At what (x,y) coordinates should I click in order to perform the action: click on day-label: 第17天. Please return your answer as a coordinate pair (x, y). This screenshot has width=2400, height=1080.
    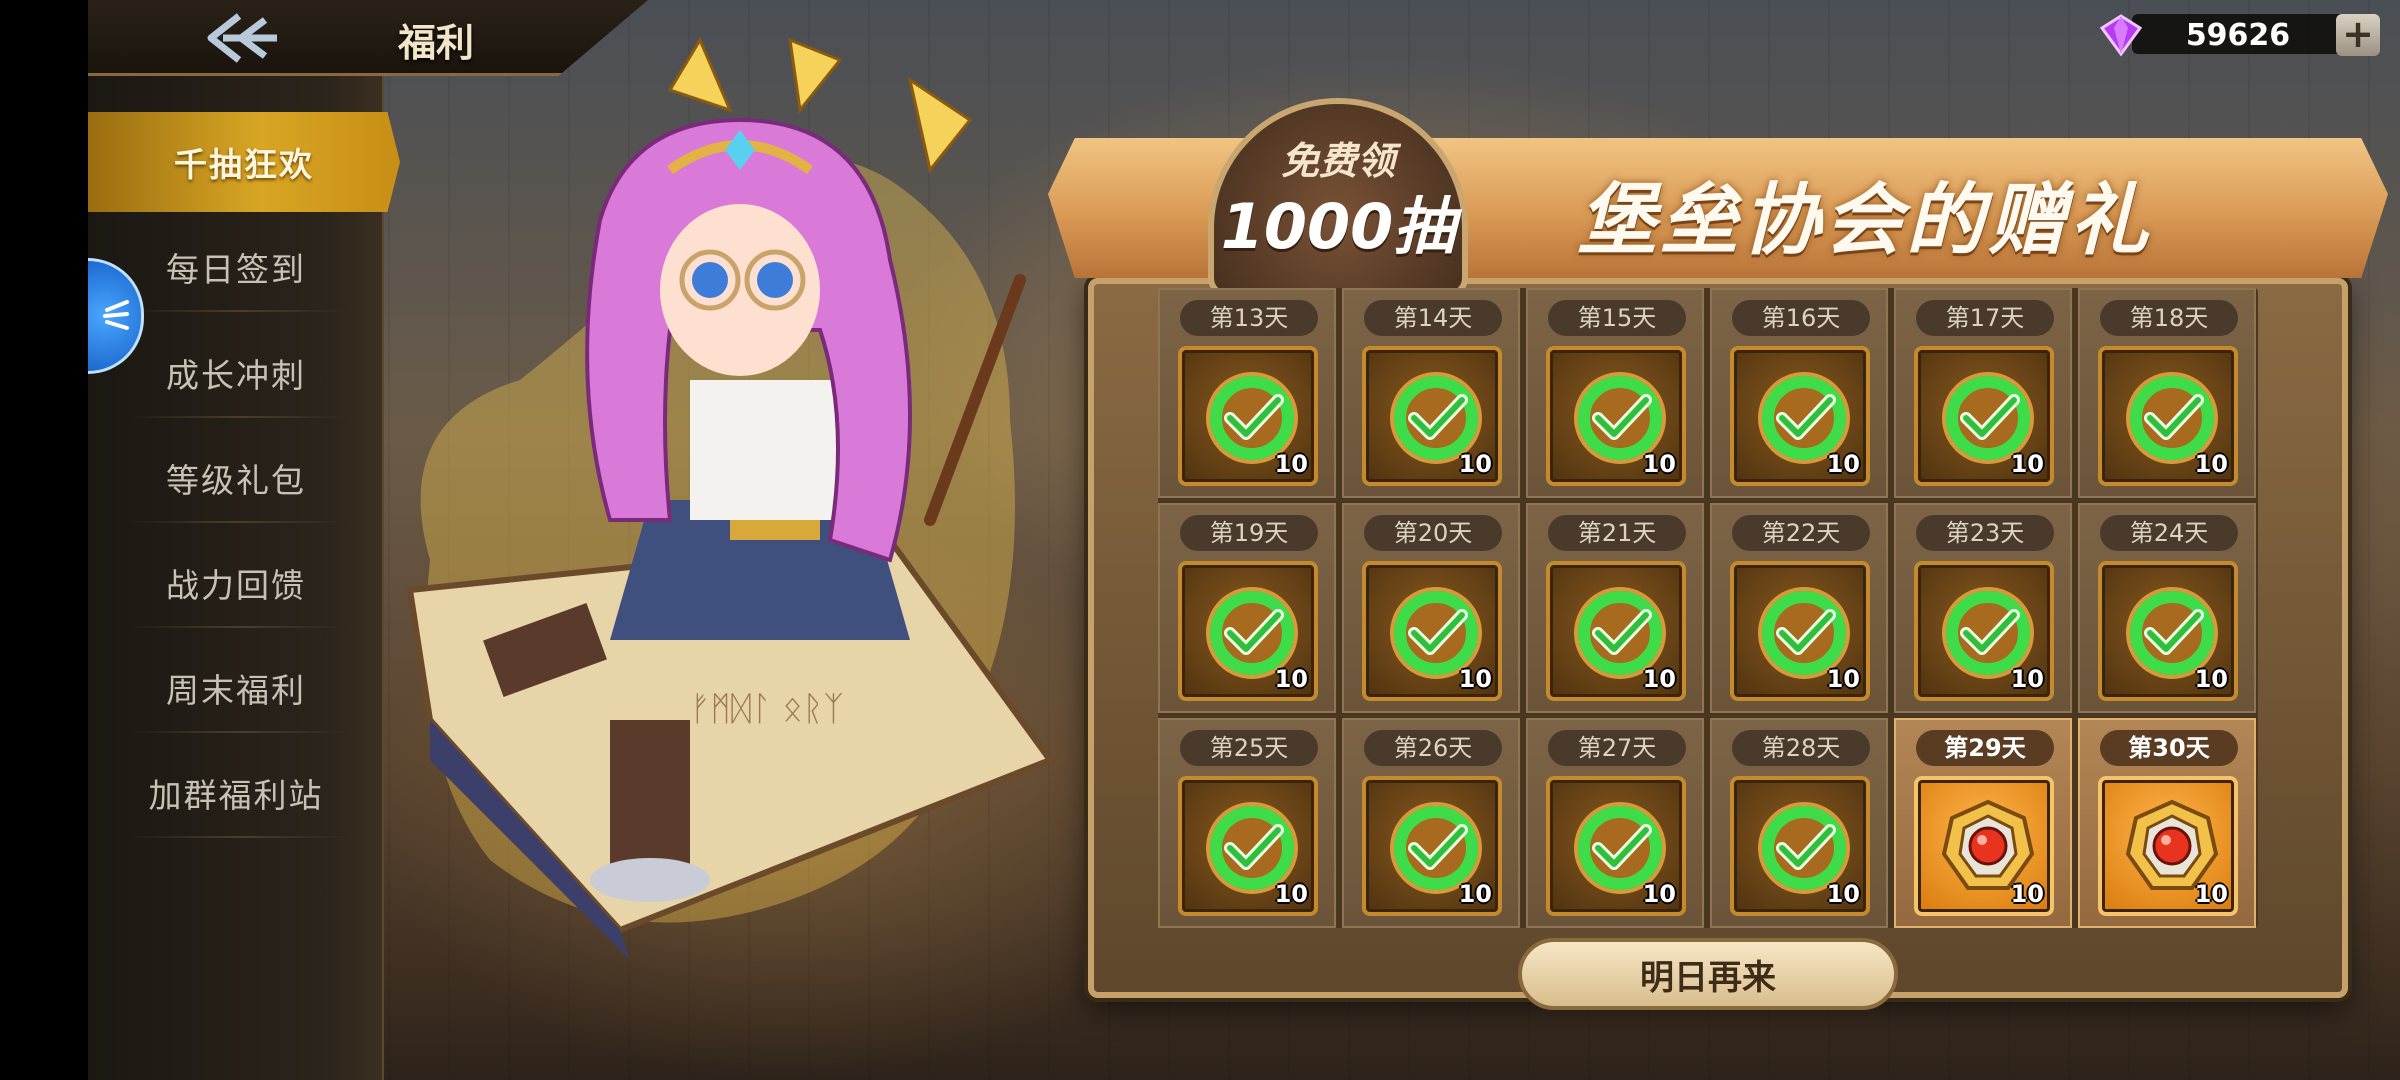
    Looking at the image, I should click on (1985, 318).